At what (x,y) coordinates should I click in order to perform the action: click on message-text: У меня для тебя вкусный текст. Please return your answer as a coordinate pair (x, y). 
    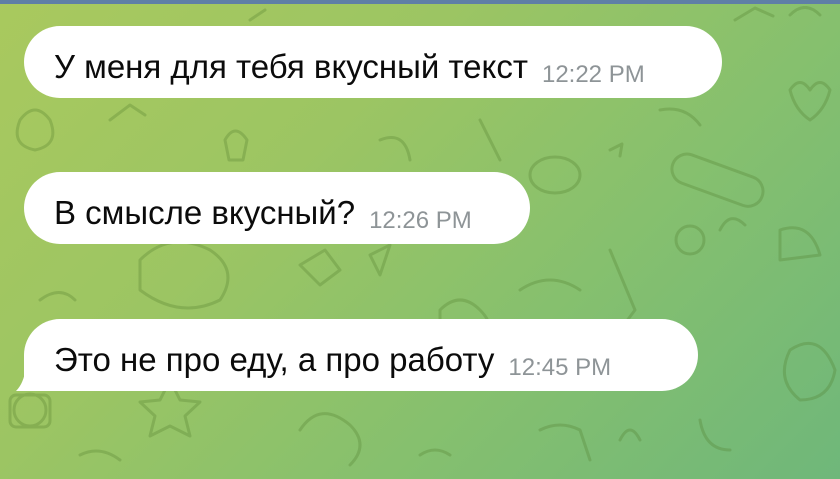
    Looking at the image, I should click on (291, 66).